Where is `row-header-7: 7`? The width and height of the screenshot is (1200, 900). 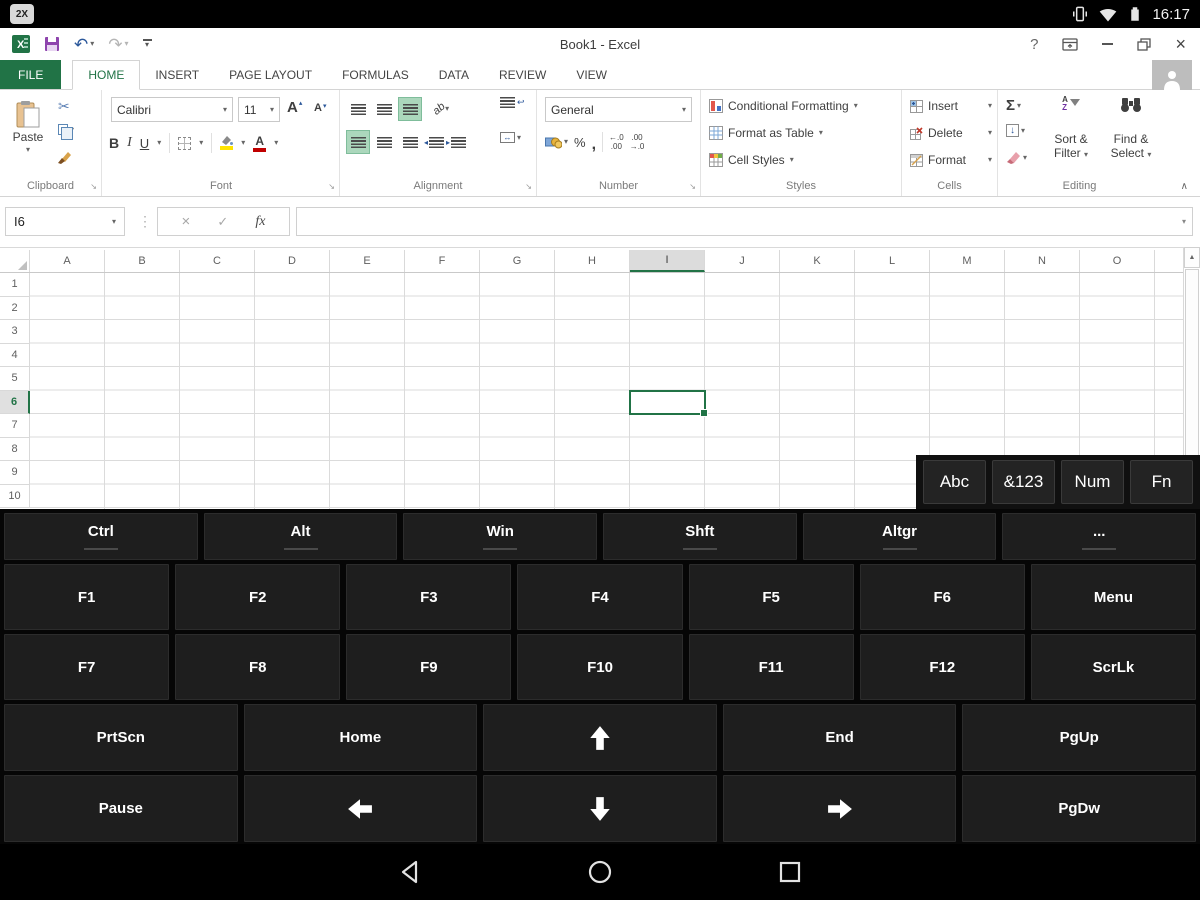 row-header-7: 7 is located at coordinates (15, 426).